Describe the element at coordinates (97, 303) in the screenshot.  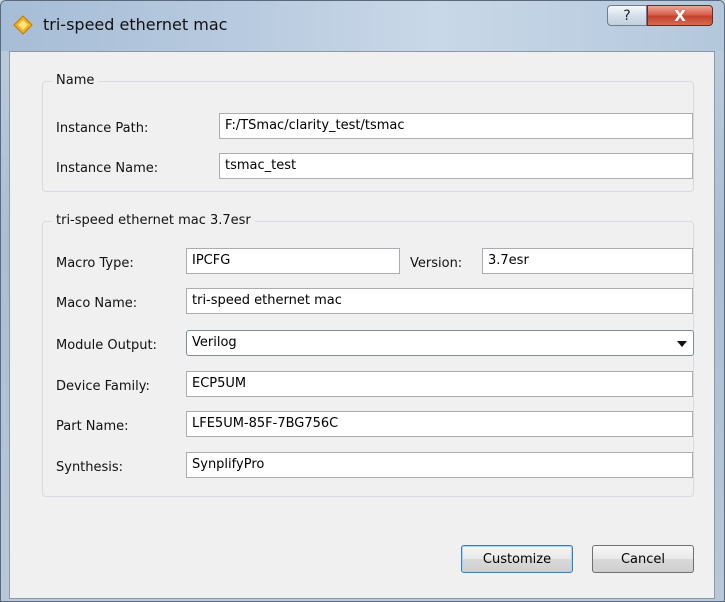
I see `maco-name-label: Maco Name:` at that location.